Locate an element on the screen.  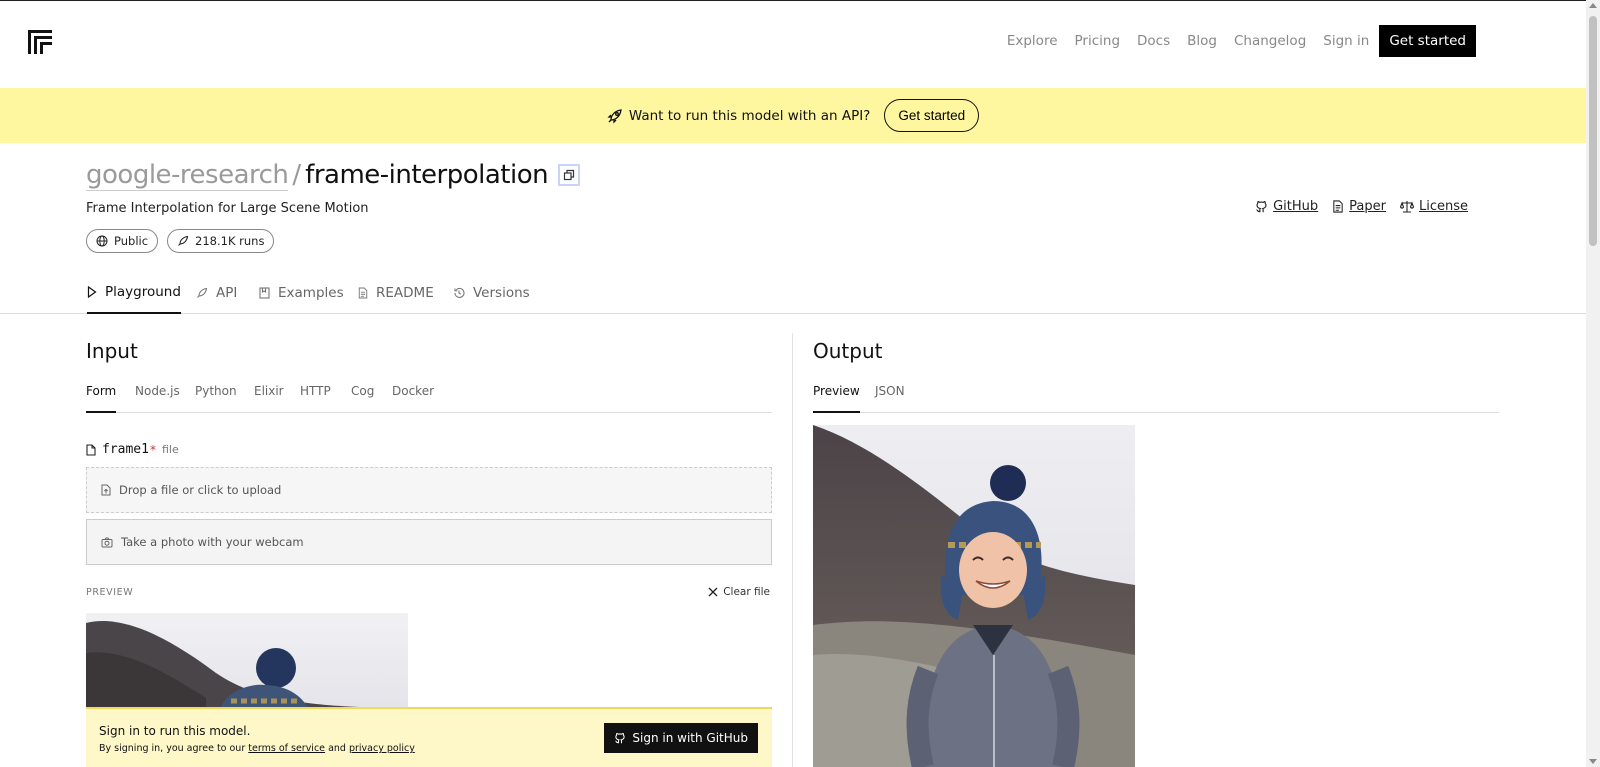
terms-prefix: By signing in, you agree to our is located at coordinates (172, 748).